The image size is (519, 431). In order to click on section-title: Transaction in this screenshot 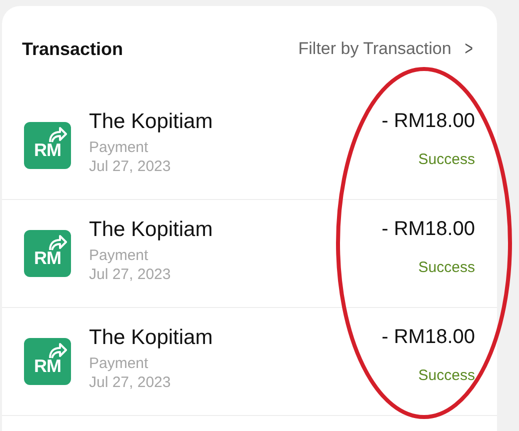, I will do `click(73, 49)`.